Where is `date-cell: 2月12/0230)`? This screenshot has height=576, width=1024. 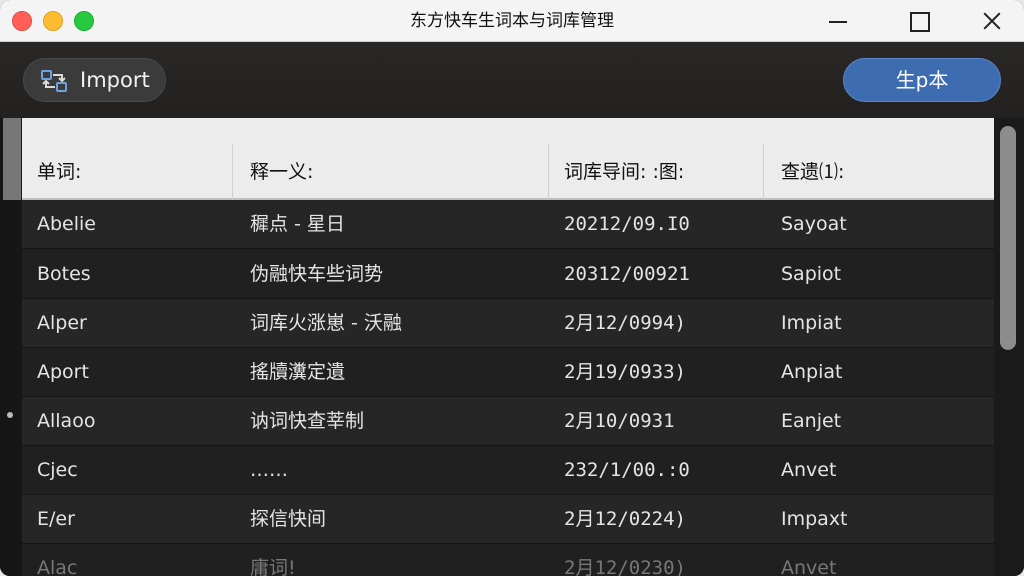 date-cell: 2月12/0230) is located at coordinates (625, 566).